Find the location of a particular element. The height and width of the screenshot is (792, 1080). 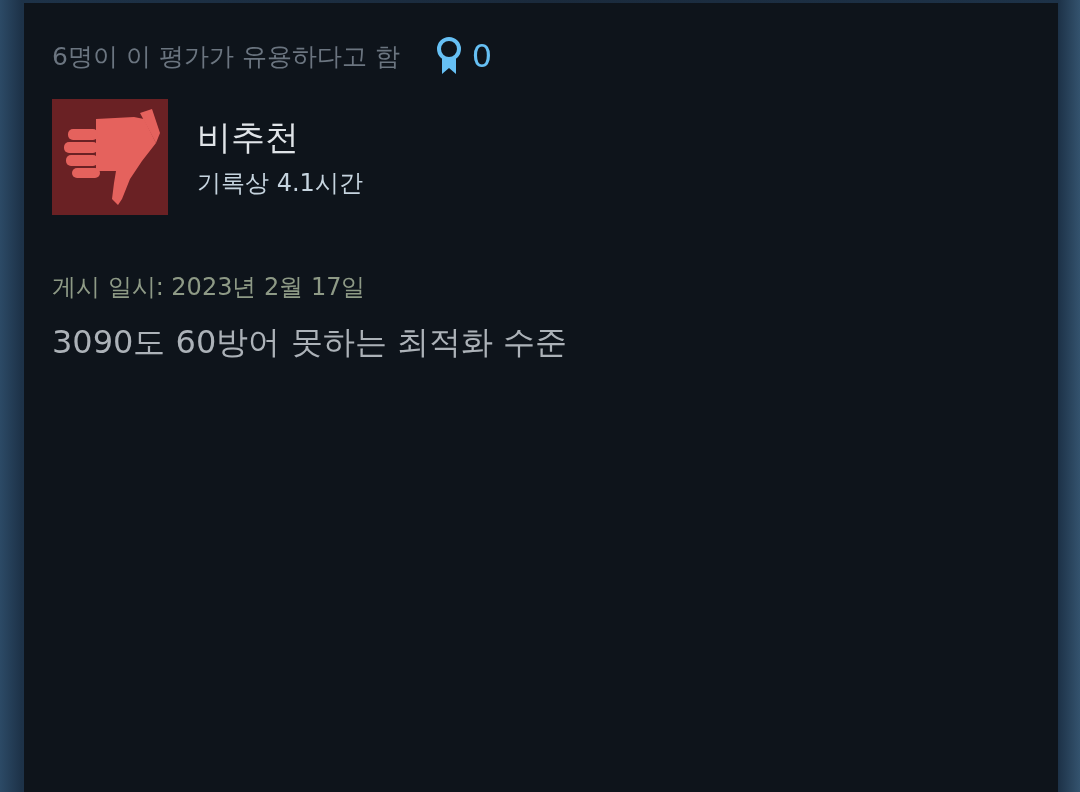

playtime-text: 기록상 4.1시간 is located at coordinates (280, 183).